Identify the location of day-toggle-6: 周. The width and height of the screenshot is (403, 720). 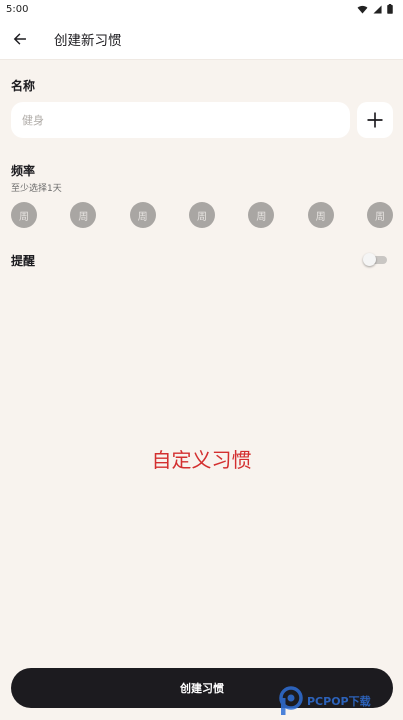
(320, 215).